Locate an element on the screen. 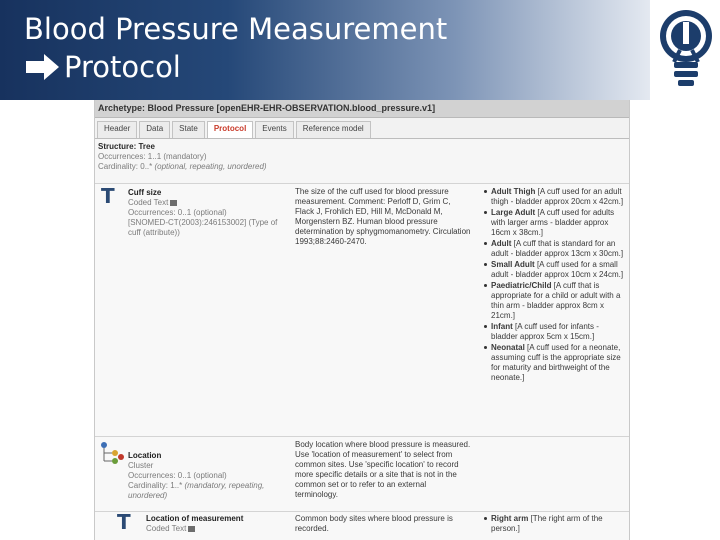 The image size is (720, 540). item-name: Location of measurement is located at coordinates (195, 518).